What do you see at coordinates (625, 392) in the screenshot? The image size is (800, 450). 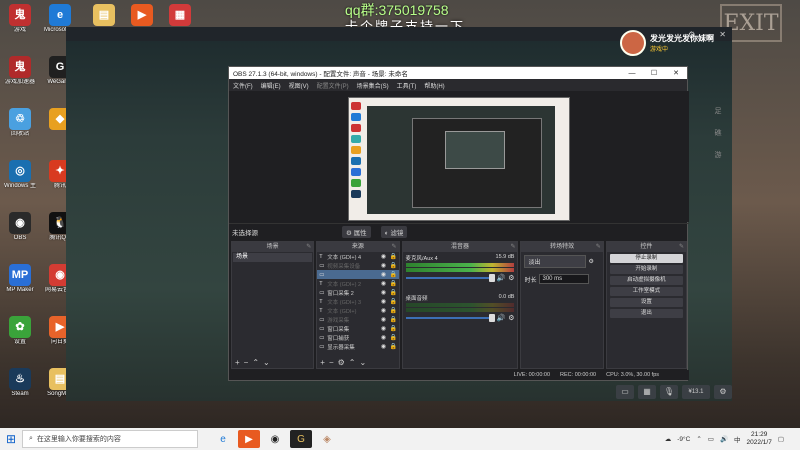 I see `chat-icon: ▭` at bounding box center [625, 392].